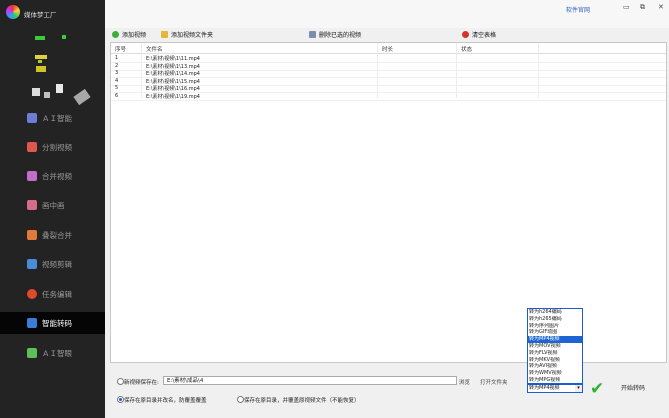 This screenshot has height=418, width=669. What do you see at coordinates (387, 35) in the screenshot?
I see `toolbar: 添加视频 添加视频文件夹 删除已选的视频 清空表格` at bounding box center [387, 35].